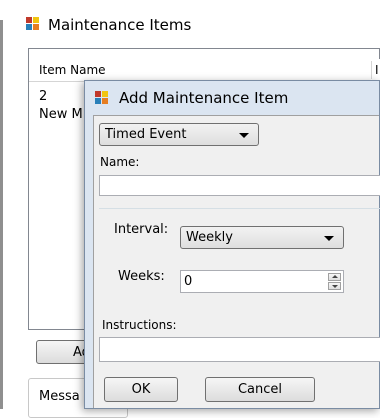  I want to click on stepper-up-button, so click(334, 277).